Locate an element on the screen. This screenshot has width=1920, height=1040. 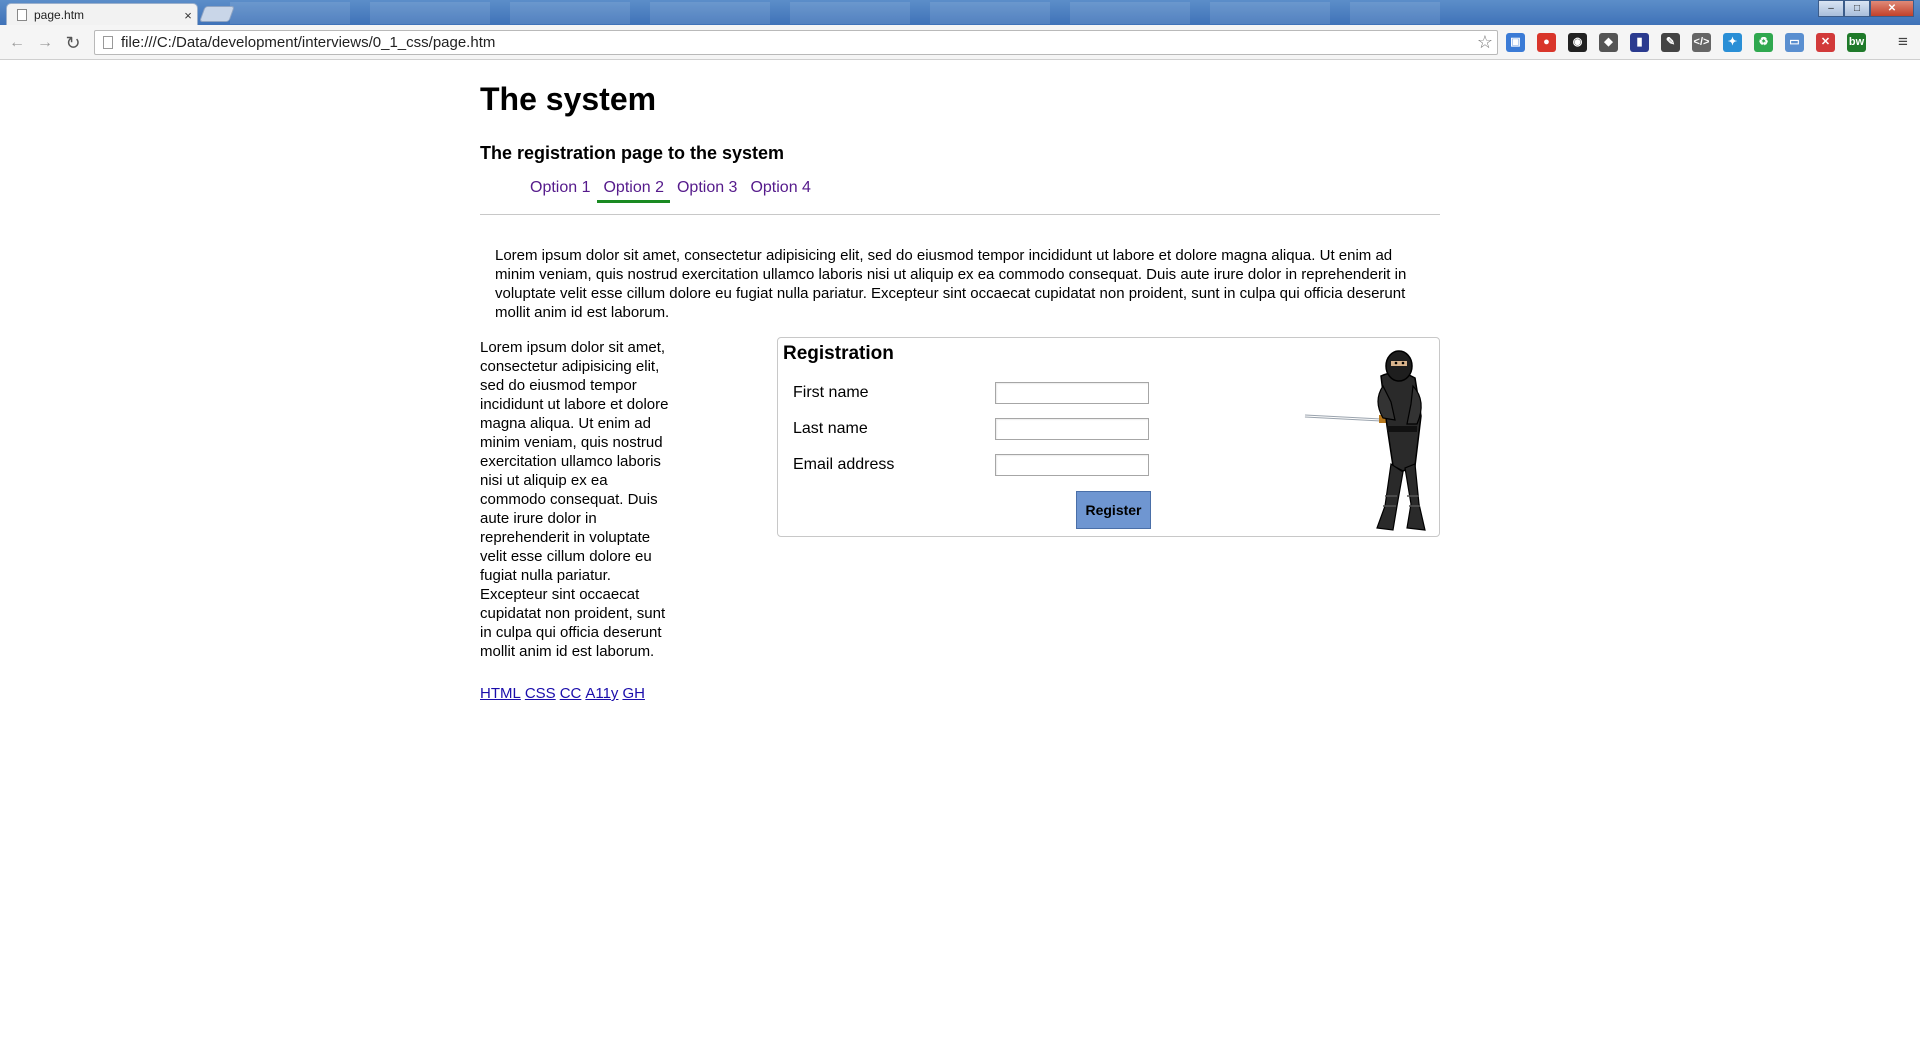
email-field is located at coordinates (1072, 465).